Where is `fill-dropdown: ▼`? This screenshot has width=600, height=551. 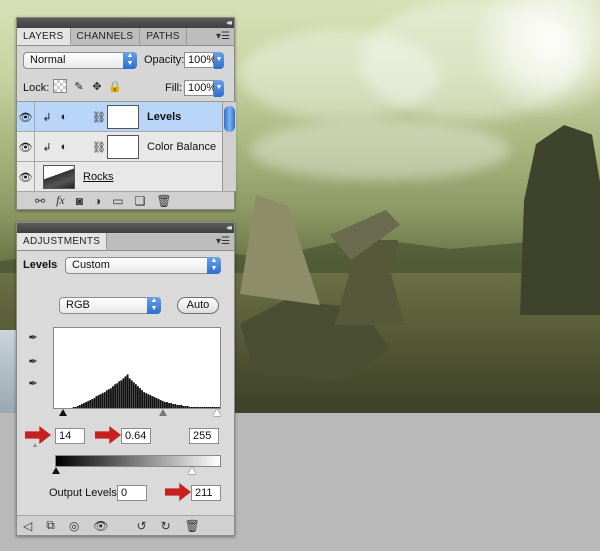
fill-dropdown: ▼ is located at coordinates (219, 88).